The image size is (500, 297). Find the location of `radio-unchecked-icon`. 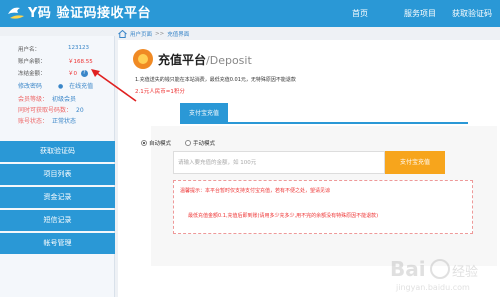

radio-unchecked-icon is located at coordinates (188, 143).